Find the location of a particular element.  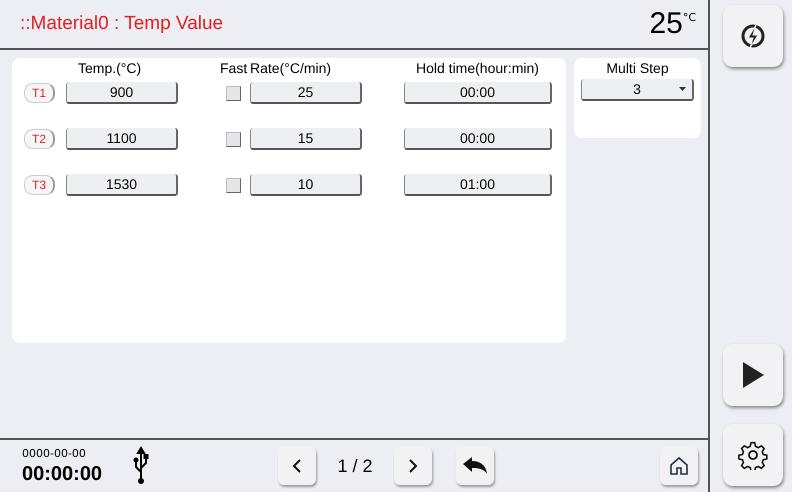

chevron-left-icon is located at coordinates (297, 466).